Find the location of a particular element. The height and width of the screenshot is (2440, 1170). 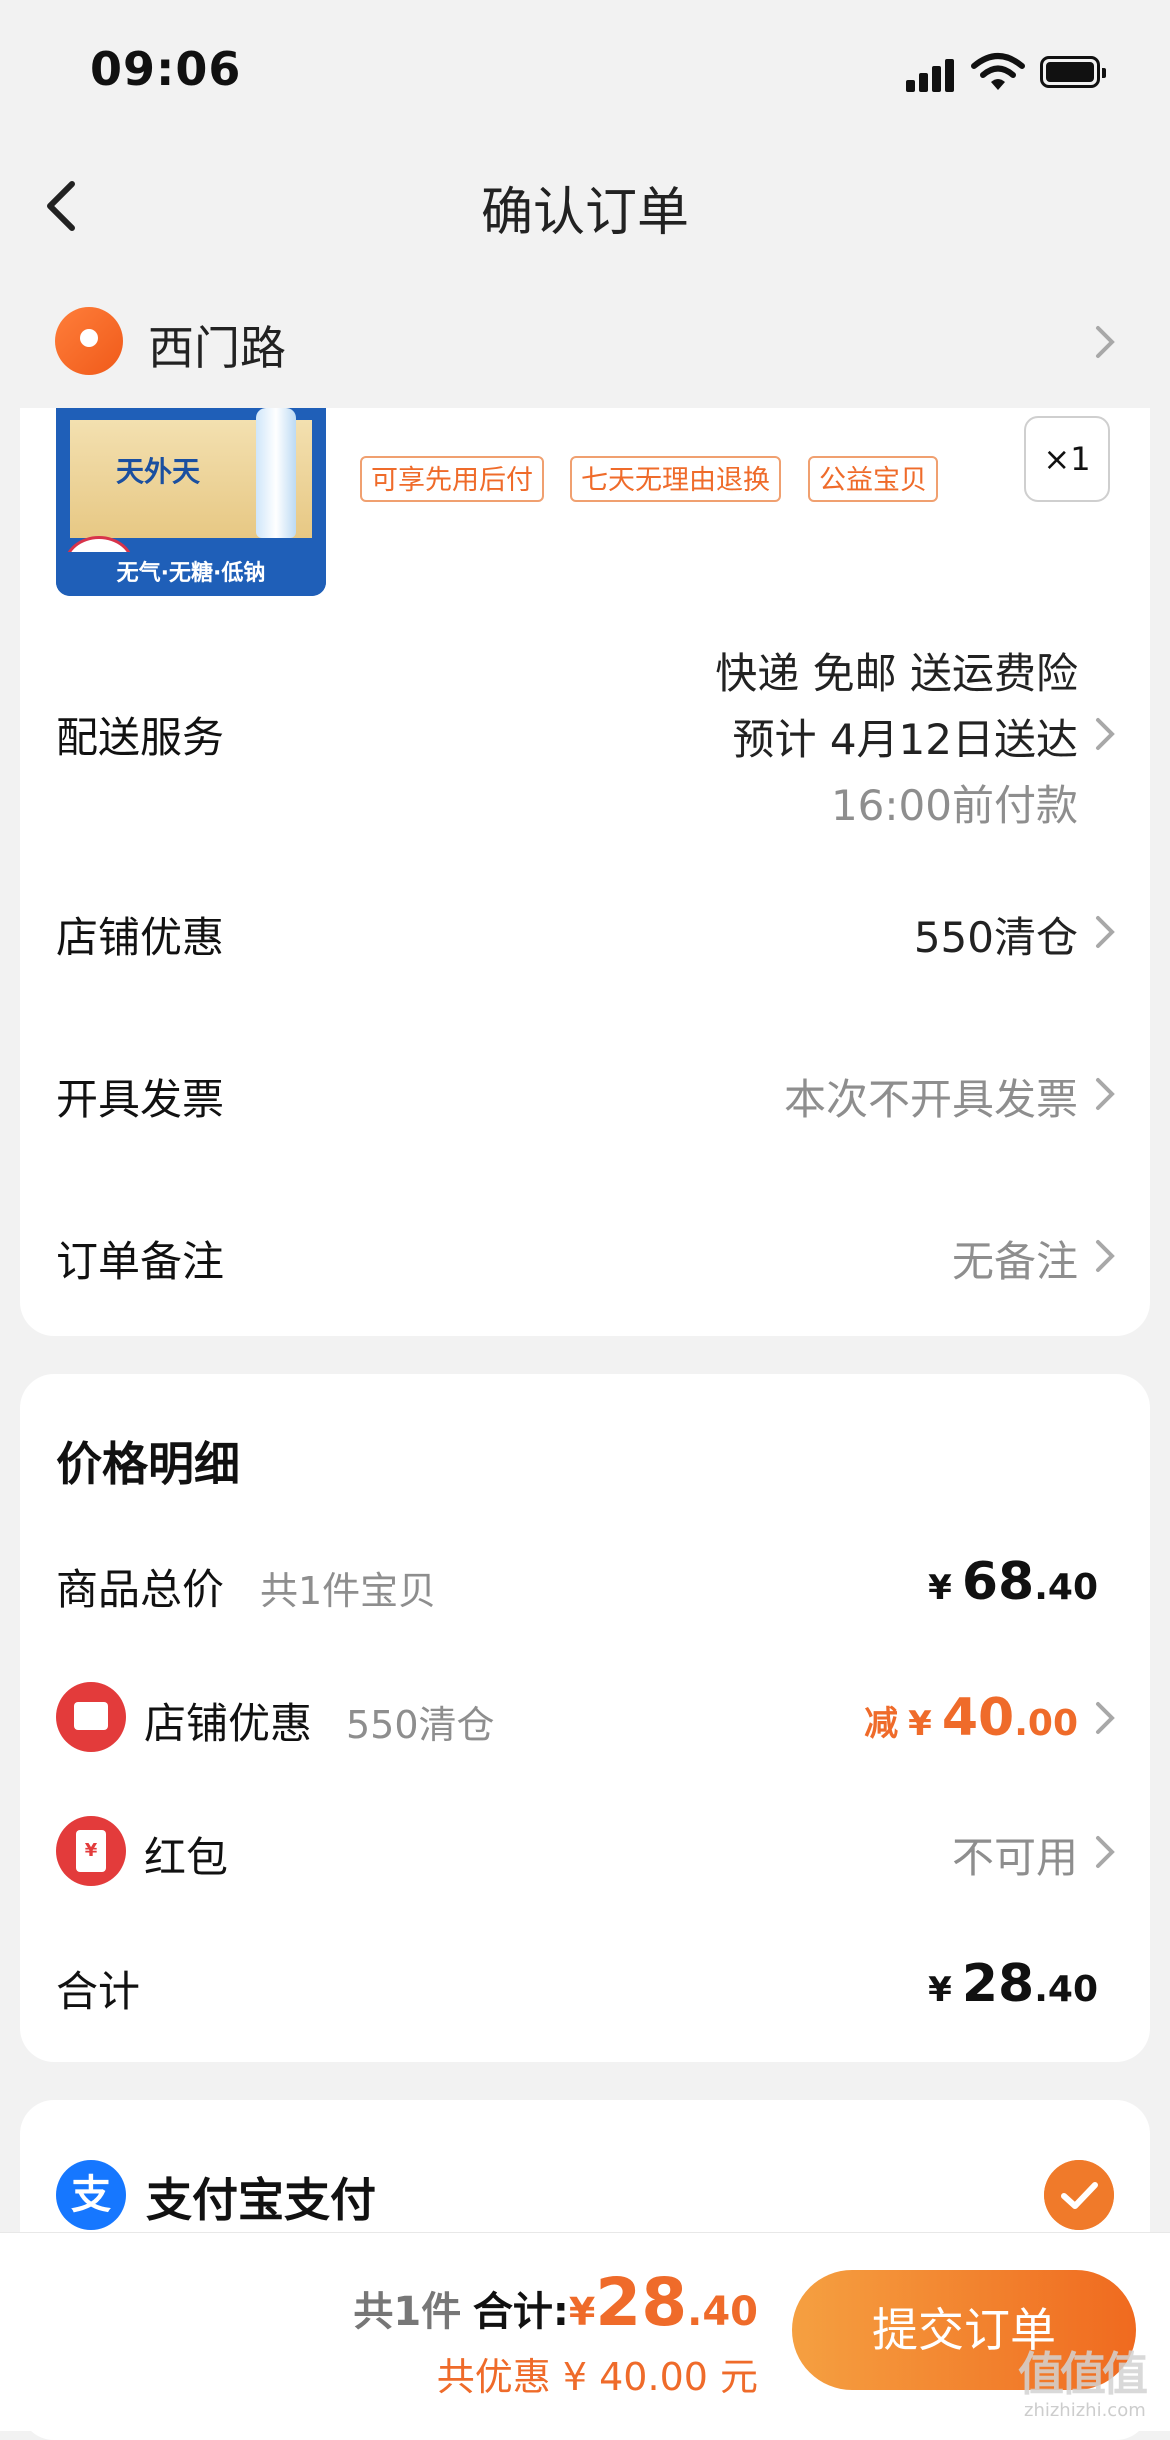

tag-pay-later: 可享先用后付 is located at coordinates (452, 479).